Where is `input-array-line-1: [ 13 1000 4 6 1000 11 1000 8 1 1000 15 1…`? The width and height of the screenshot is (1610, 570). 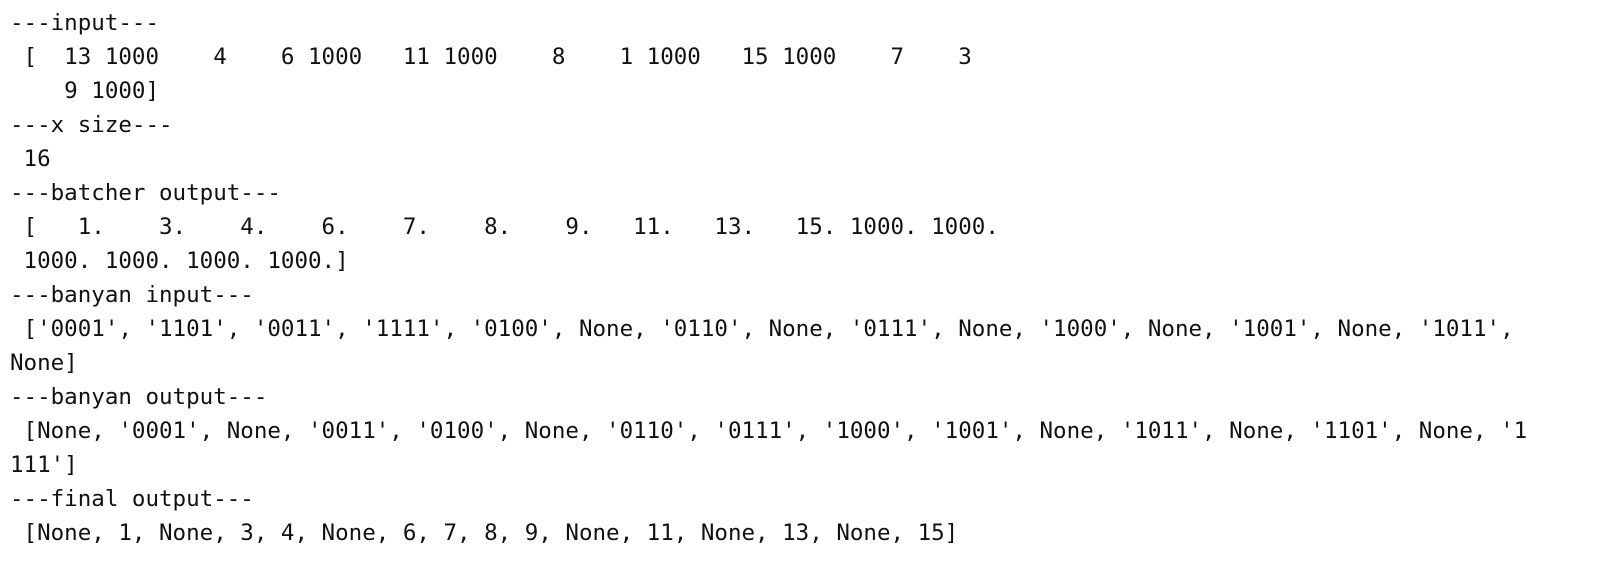 input-array-line-1: [ 13 1000 4 6 1000 11 1000 8 1 1000 15 1… is located at coordinates (491, 57).